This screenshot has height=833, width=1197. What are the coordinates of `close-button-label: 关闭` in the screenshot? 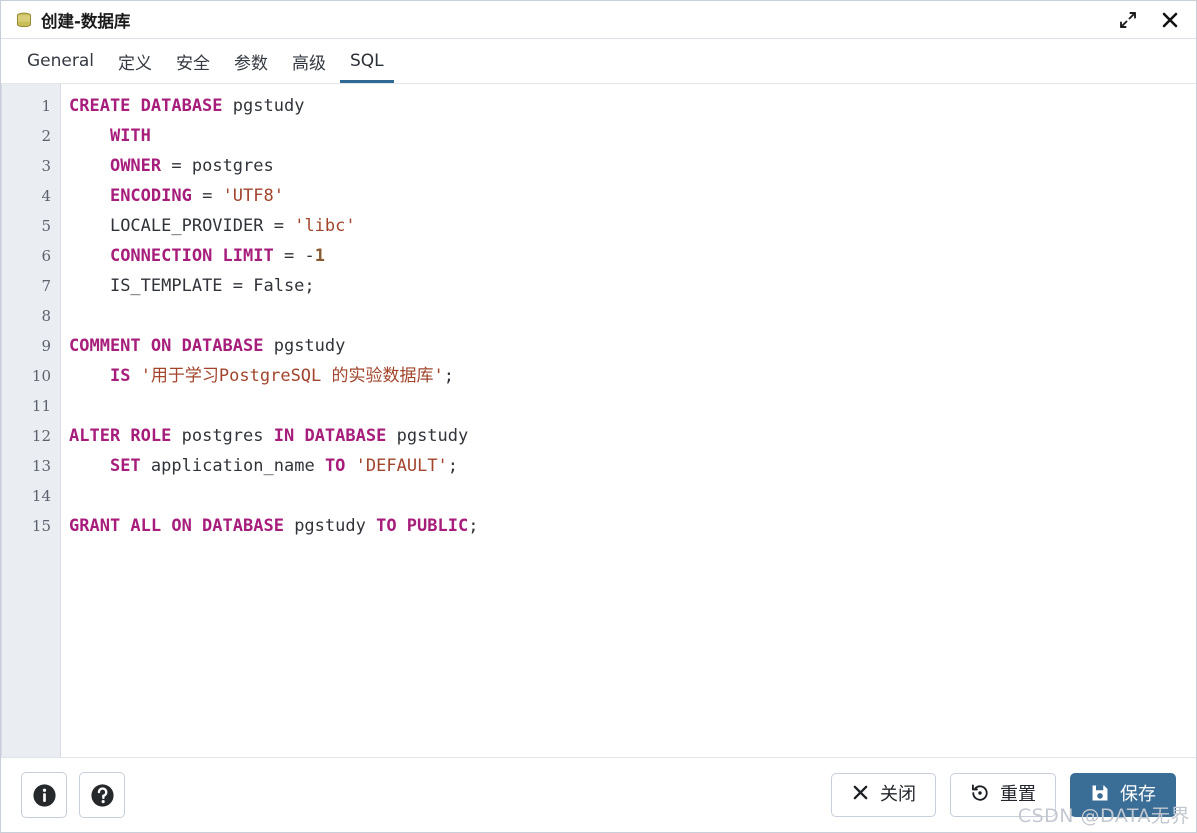 It's located at (898, 794).